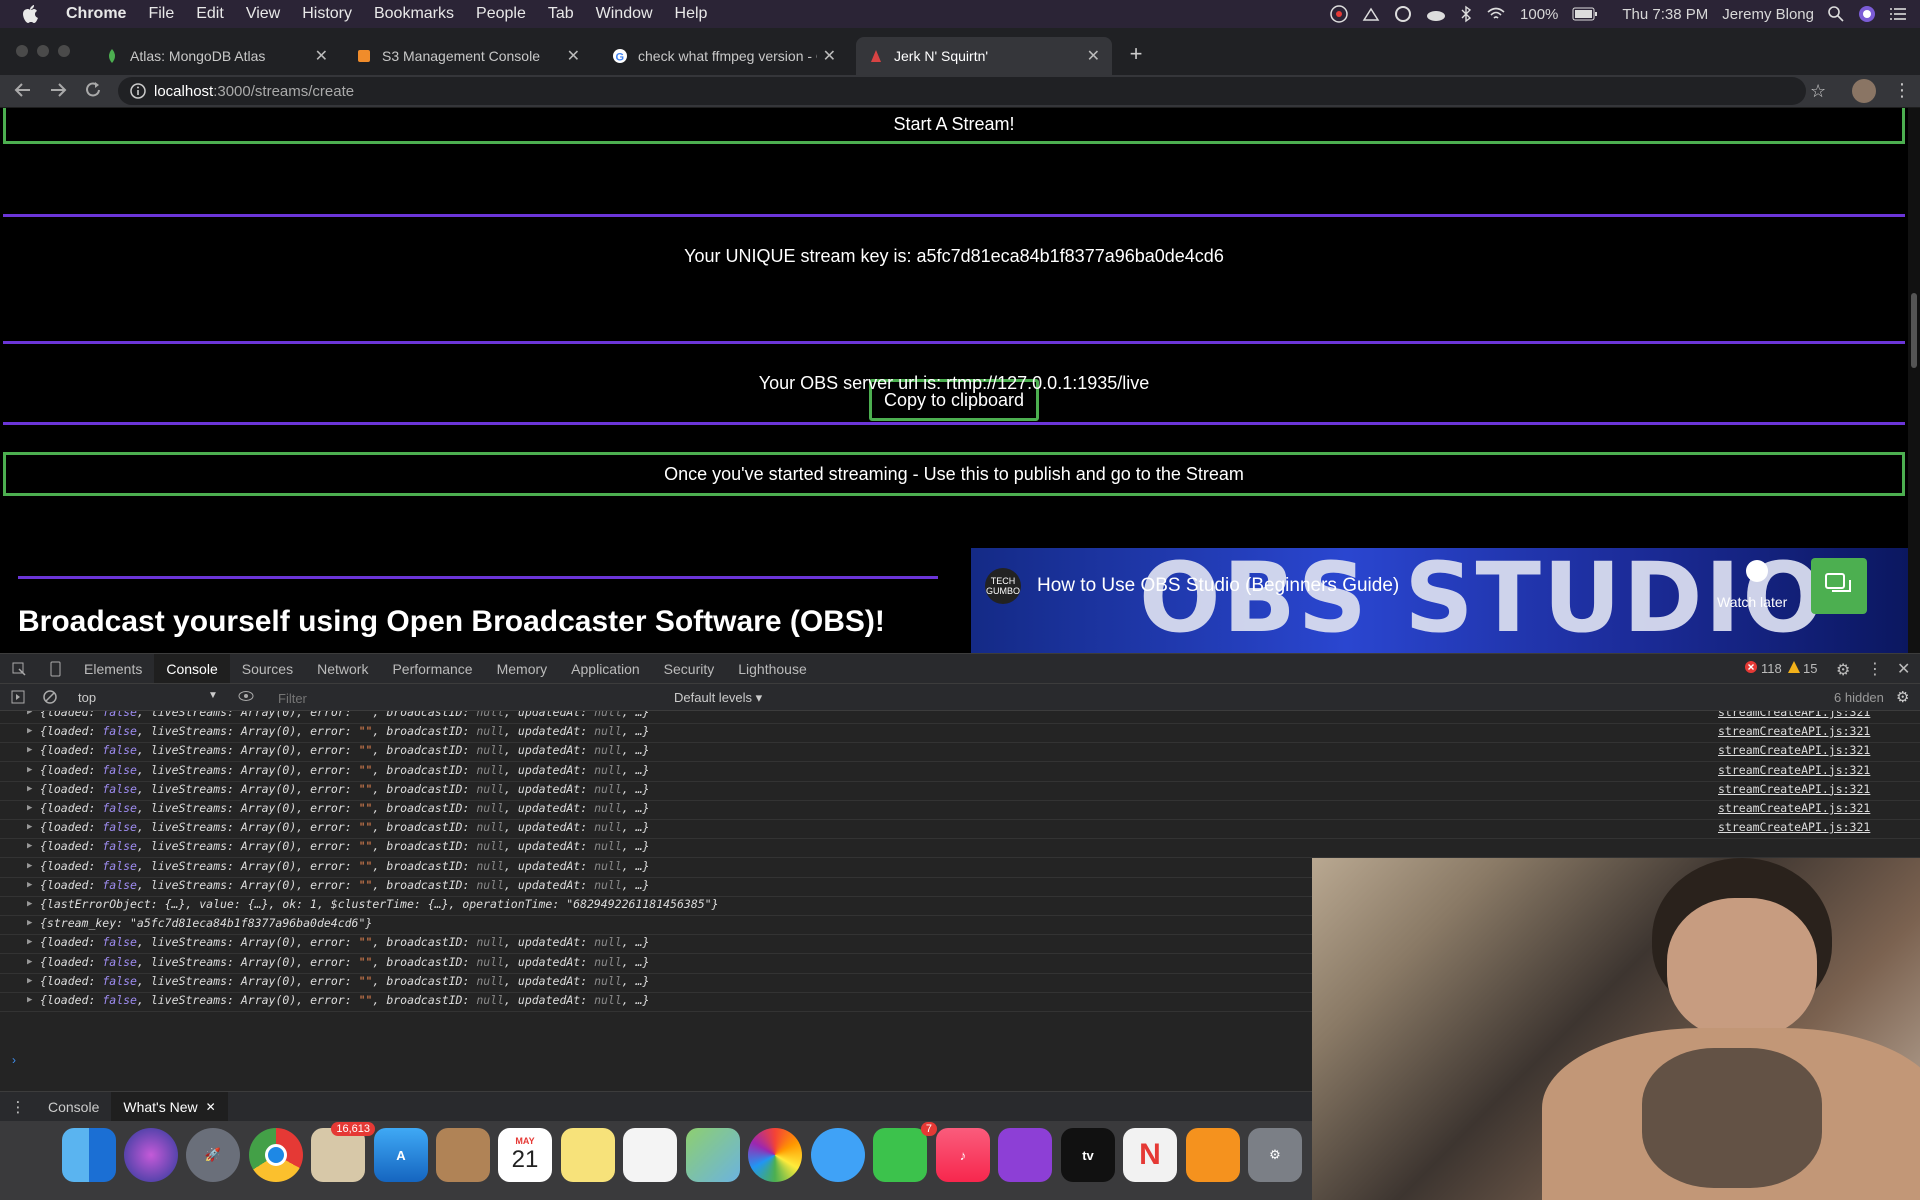 This screenshot has height=1200, width=1920. What do you see at coordinates (342, 669) in the screenshot?
I see `devtools-tab-network: Network` at bounding box center [342, 669].